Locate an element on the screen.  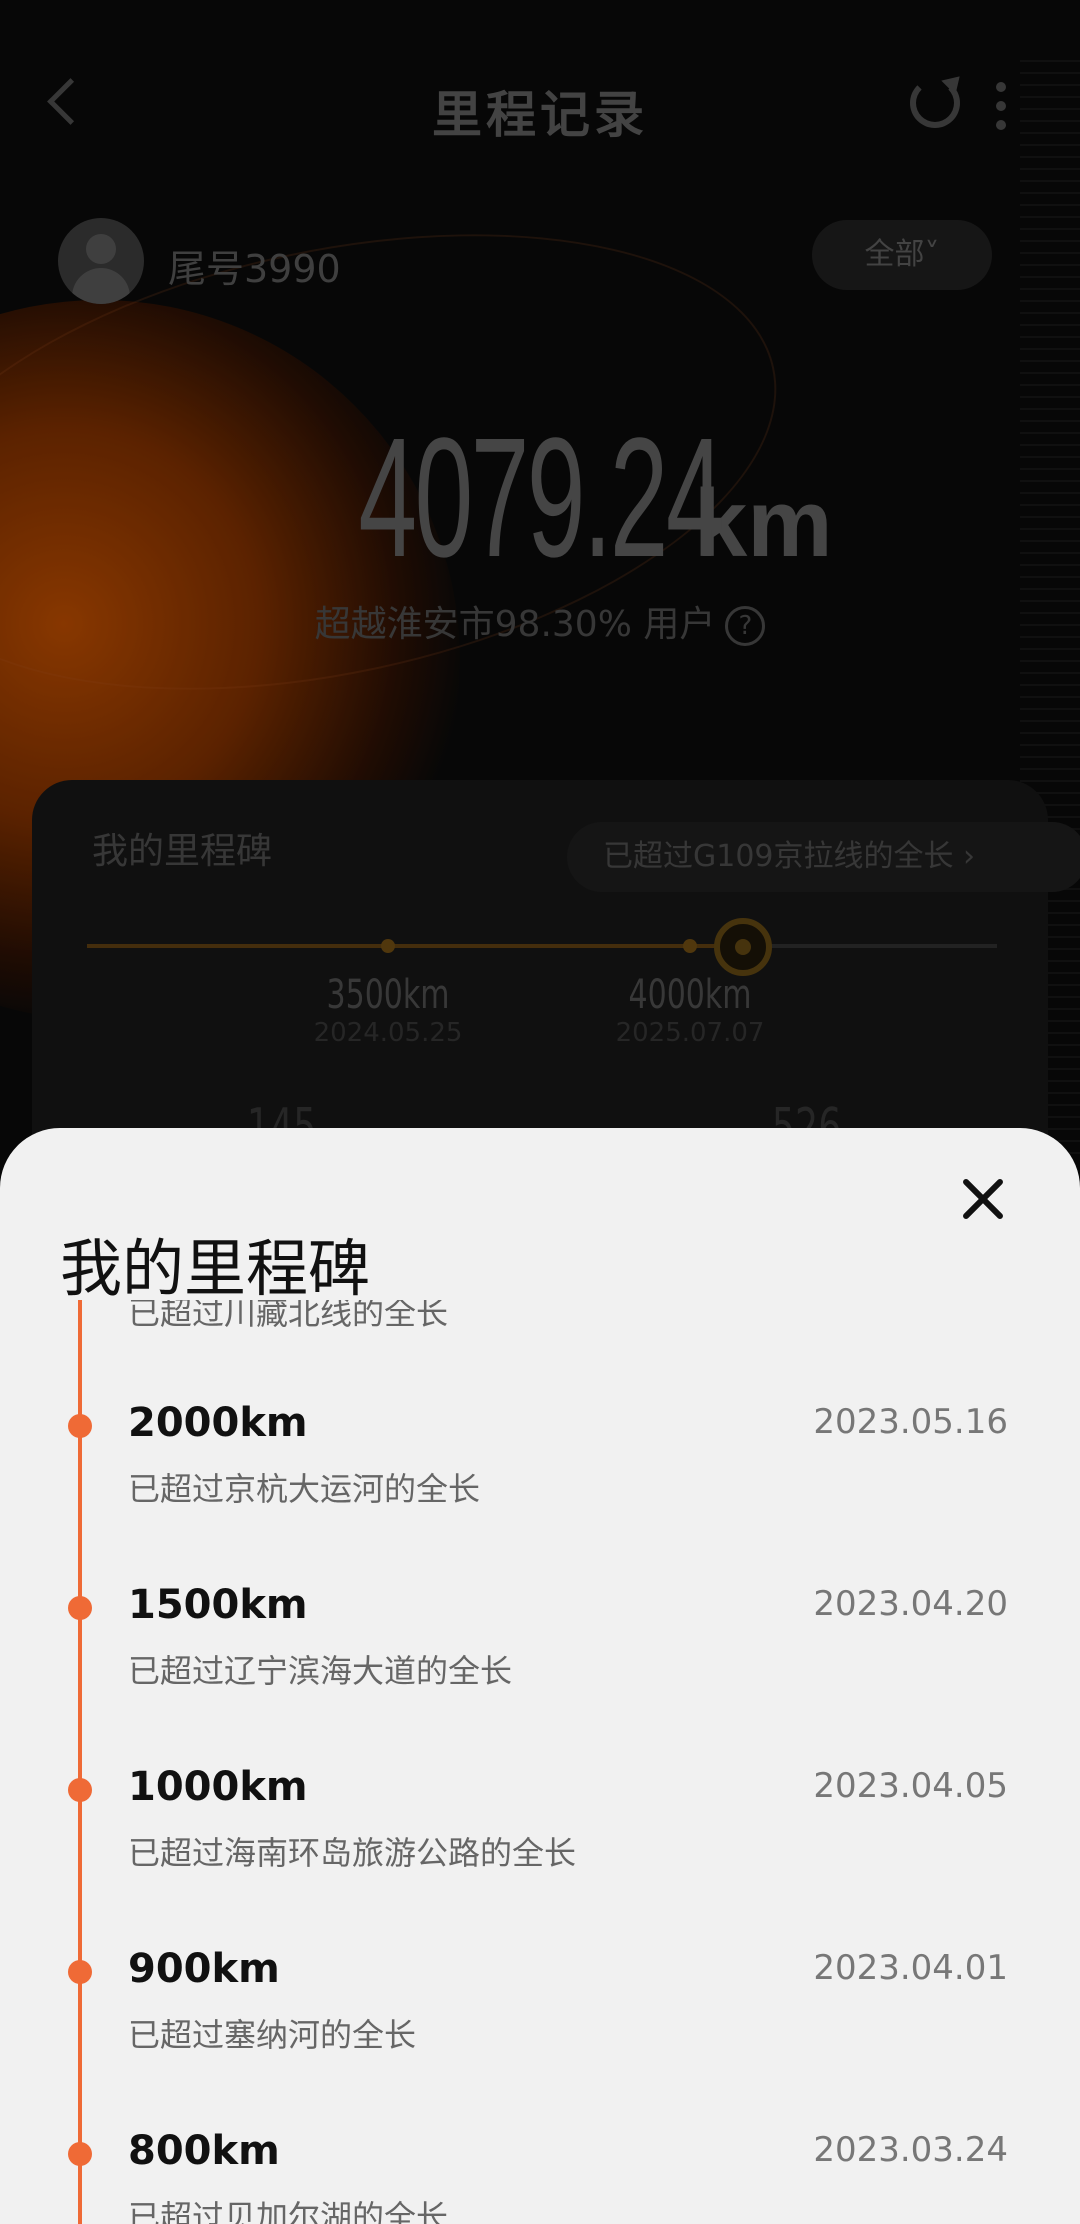
item-km: 2000km is located at coordinates (218, 1423).